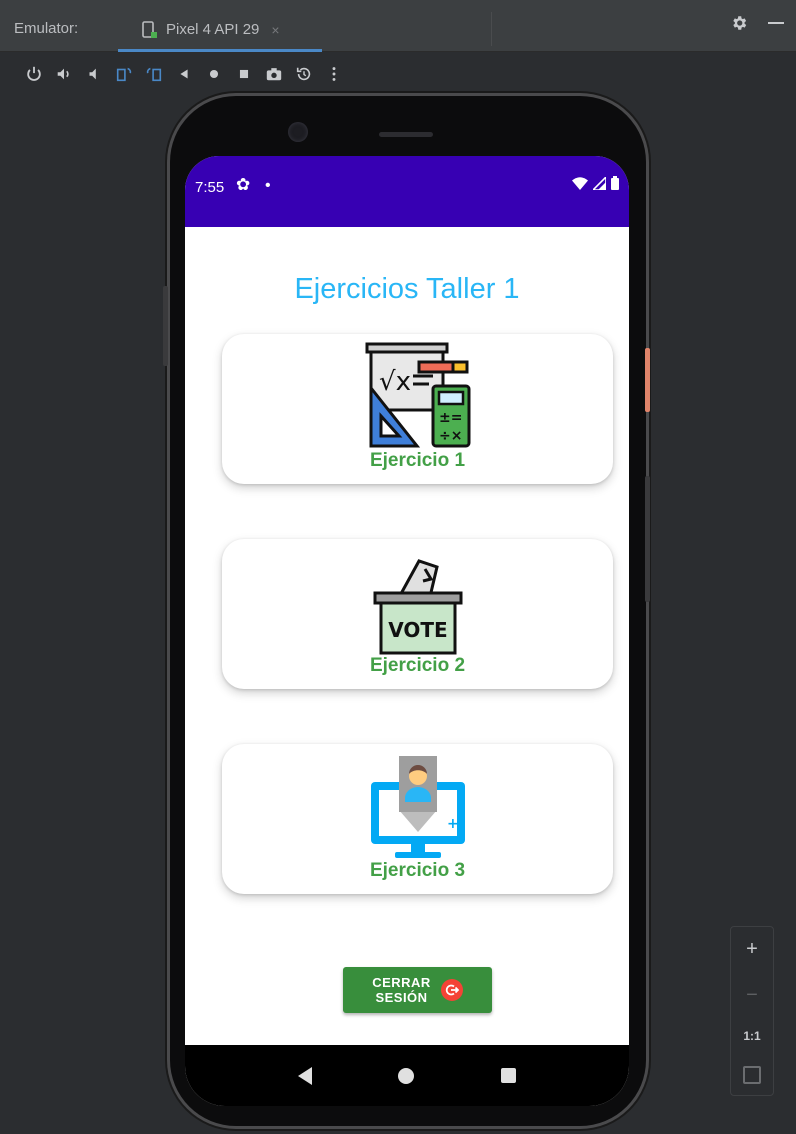 This screenshot has height=1134, width=796. What do you see at coordinates (417, 665) in the screenshot?
I see `exercise-2-label: Ejercicio 2` at bounding box center [417, 665].